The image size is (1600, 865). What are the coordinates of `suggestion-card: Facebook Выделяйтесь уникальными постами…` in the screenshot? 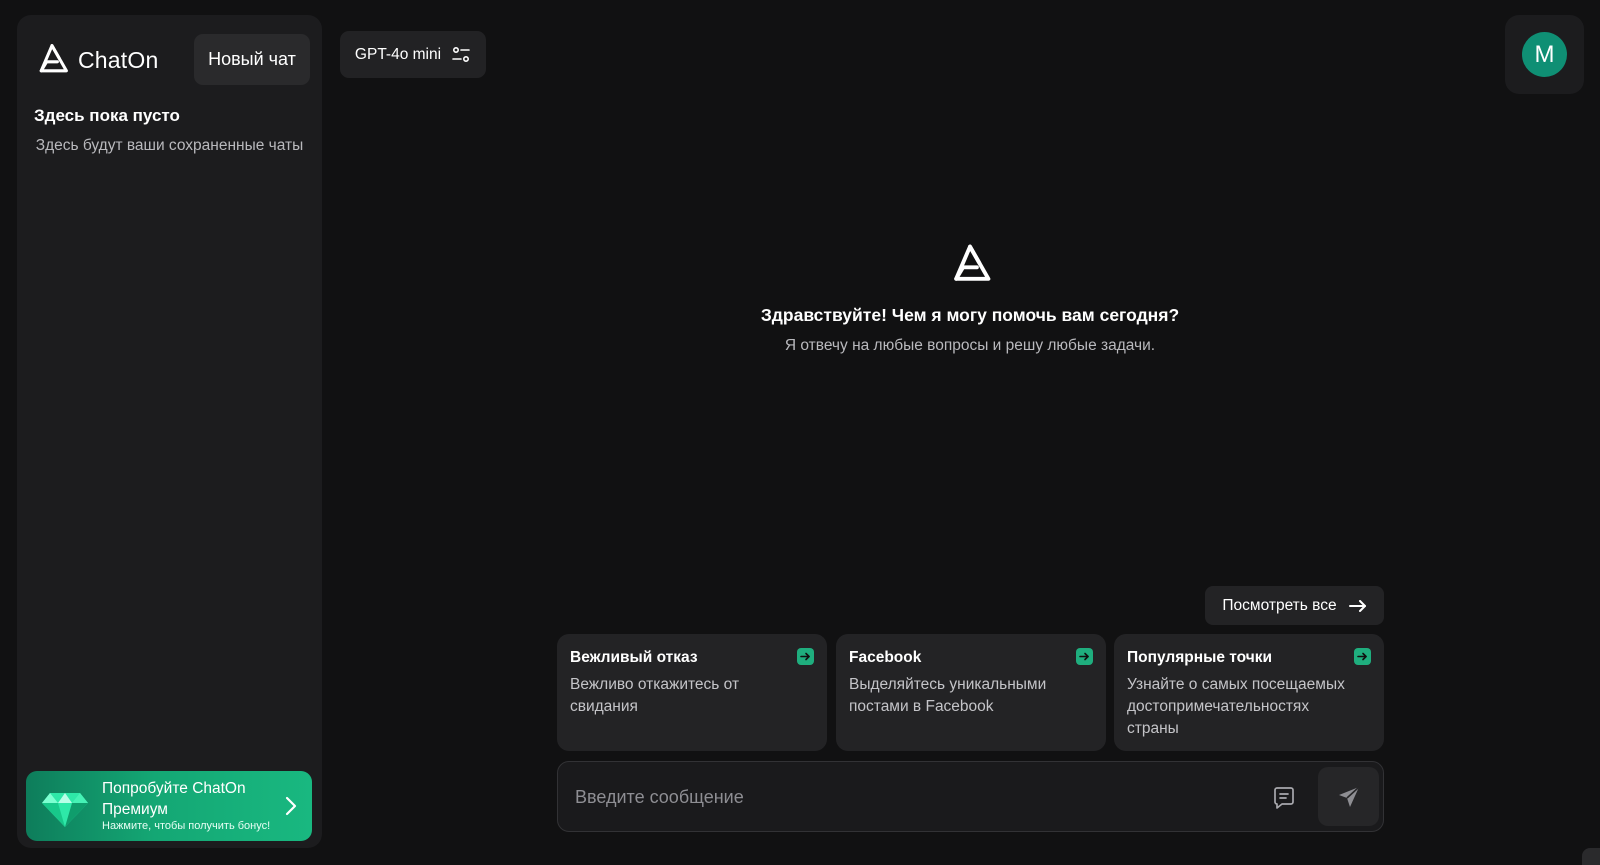 It's located at (971, 692).